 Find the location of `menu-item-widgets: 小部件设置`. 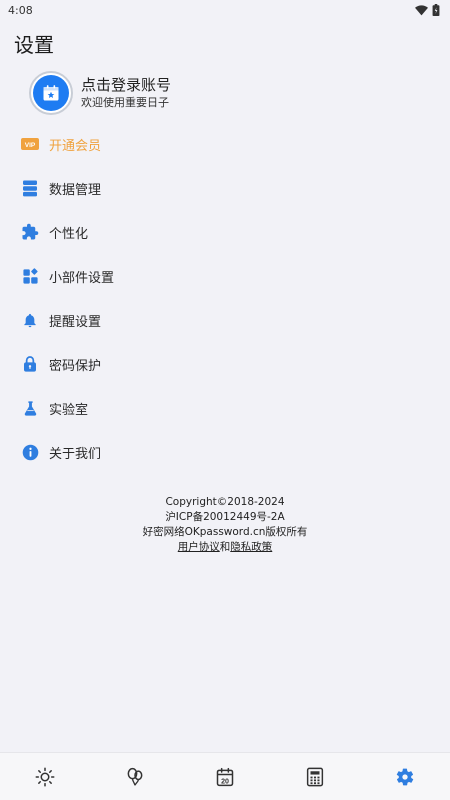

menu-item-widgets: 小部件设置 is located at coordinates (225, 276).